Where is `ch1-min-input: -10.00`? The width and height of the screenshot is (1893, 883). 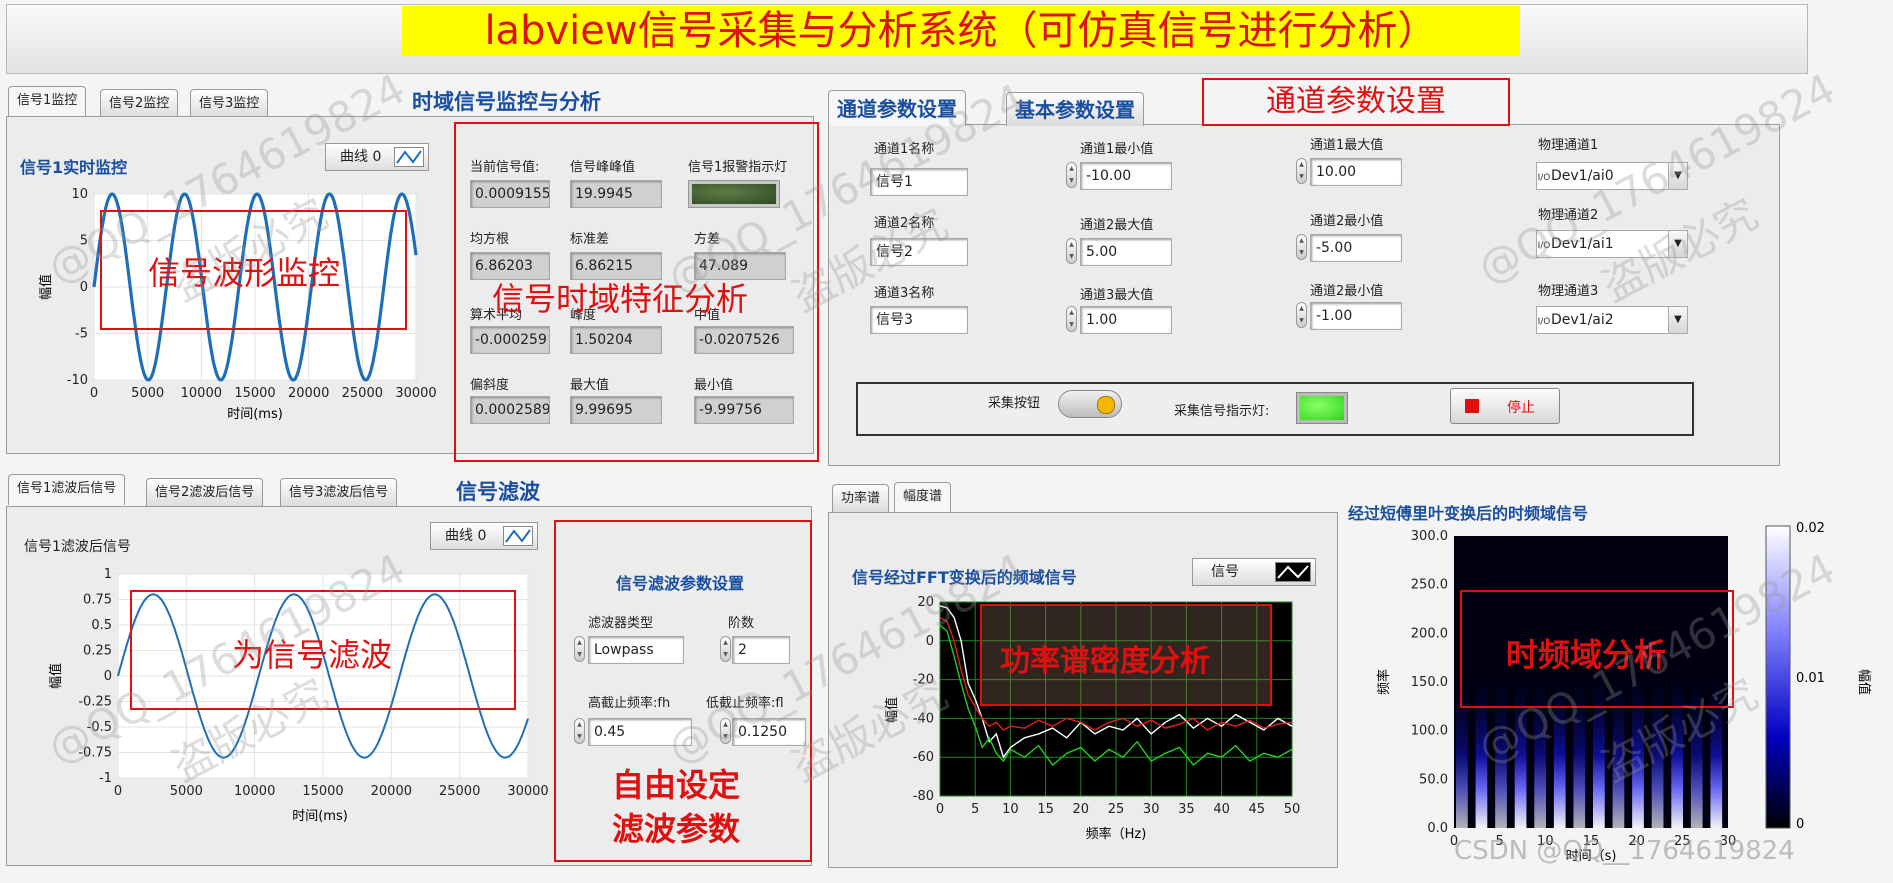
ch1-min-input: -10.00 is located at coordinates (1126, 176).